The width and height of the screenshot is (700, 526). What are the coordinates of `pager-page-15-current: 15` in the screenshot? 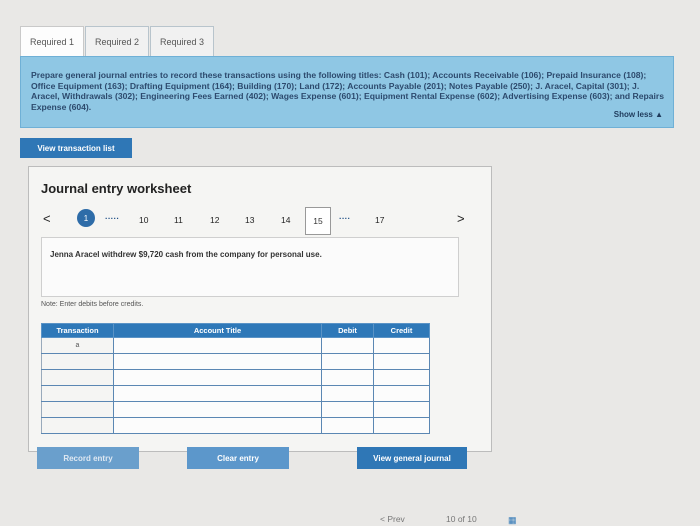 It's located at (318, 221).